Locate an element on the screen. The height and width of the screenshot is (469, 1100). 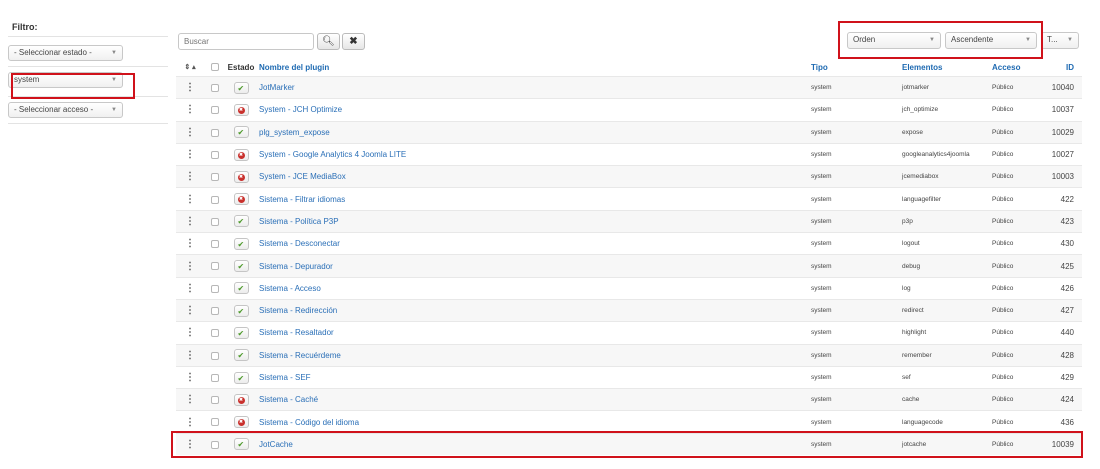
tipo-select: system ▼ is located at coordinates (65, 80).